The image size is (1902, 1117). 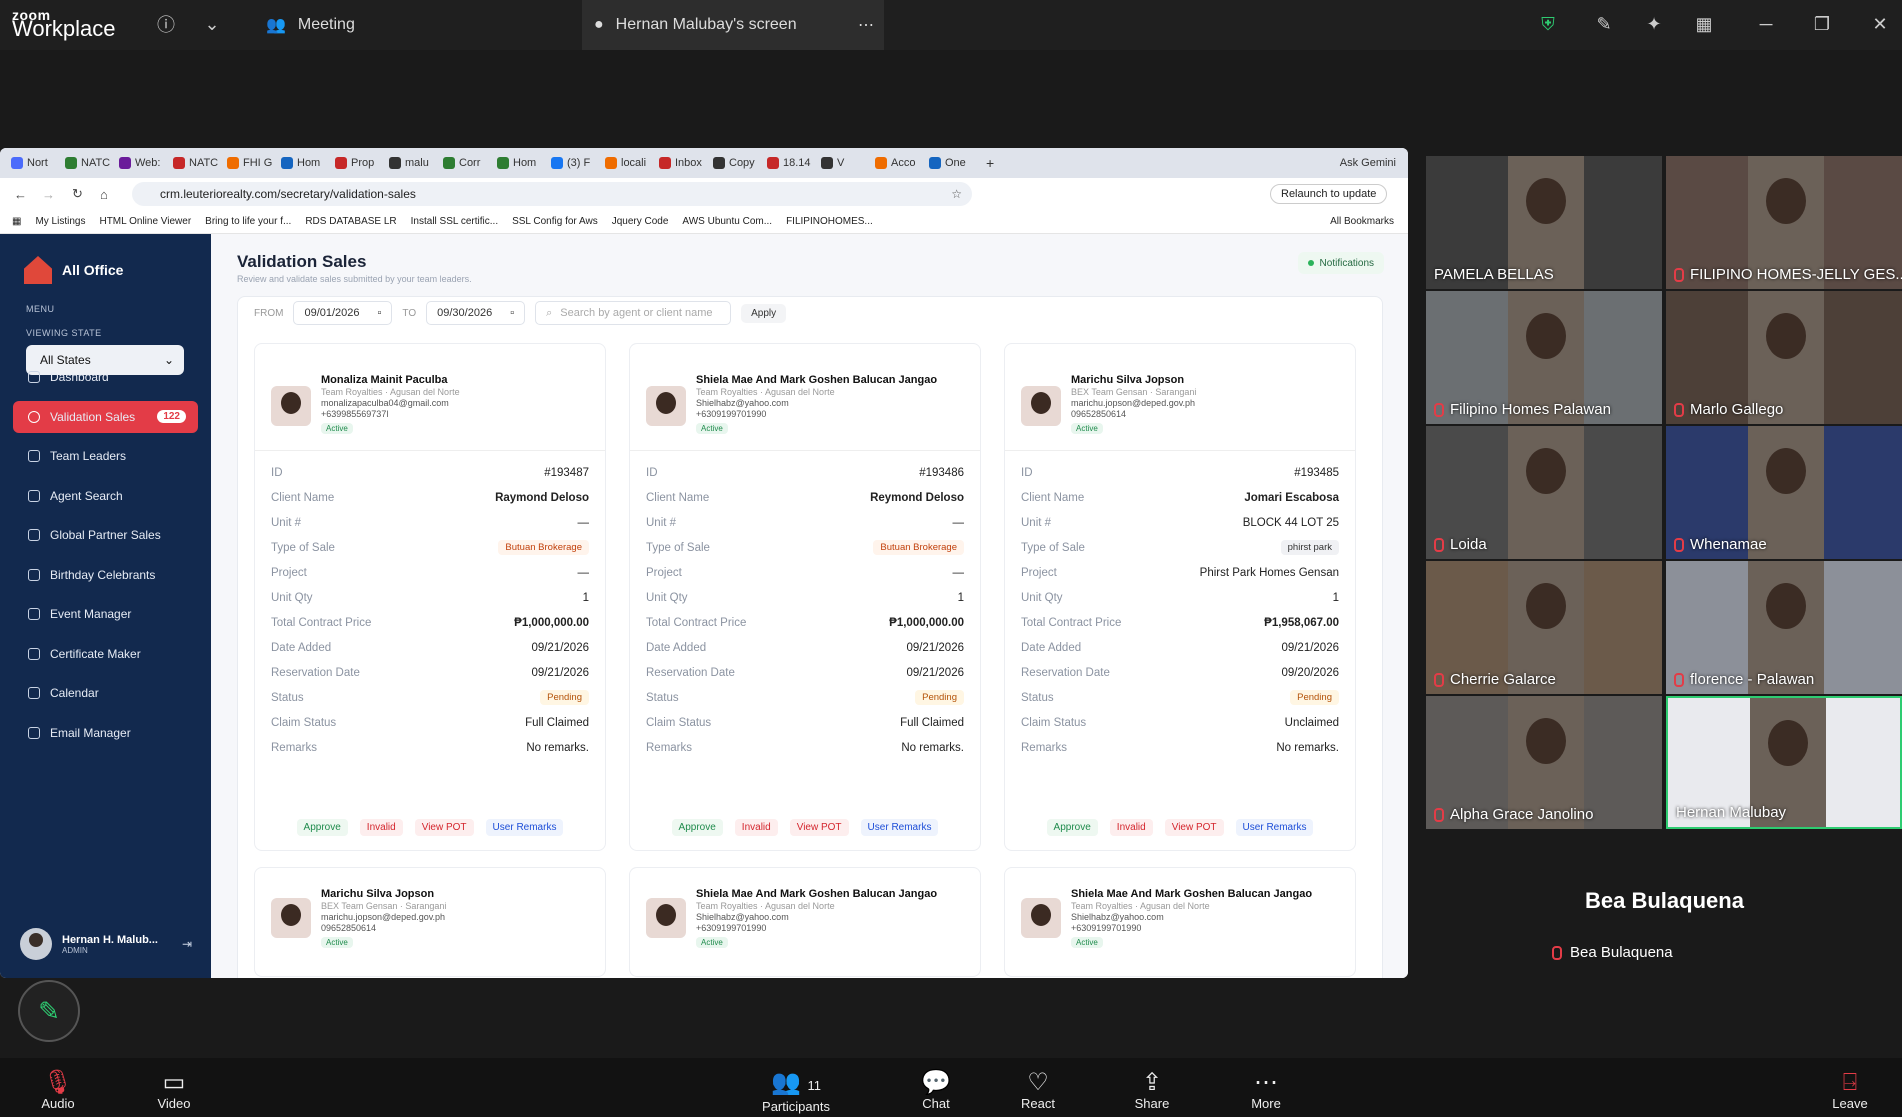 I want to click on participant-tile: Marlo Gallego, so click(x=1784, y=357).